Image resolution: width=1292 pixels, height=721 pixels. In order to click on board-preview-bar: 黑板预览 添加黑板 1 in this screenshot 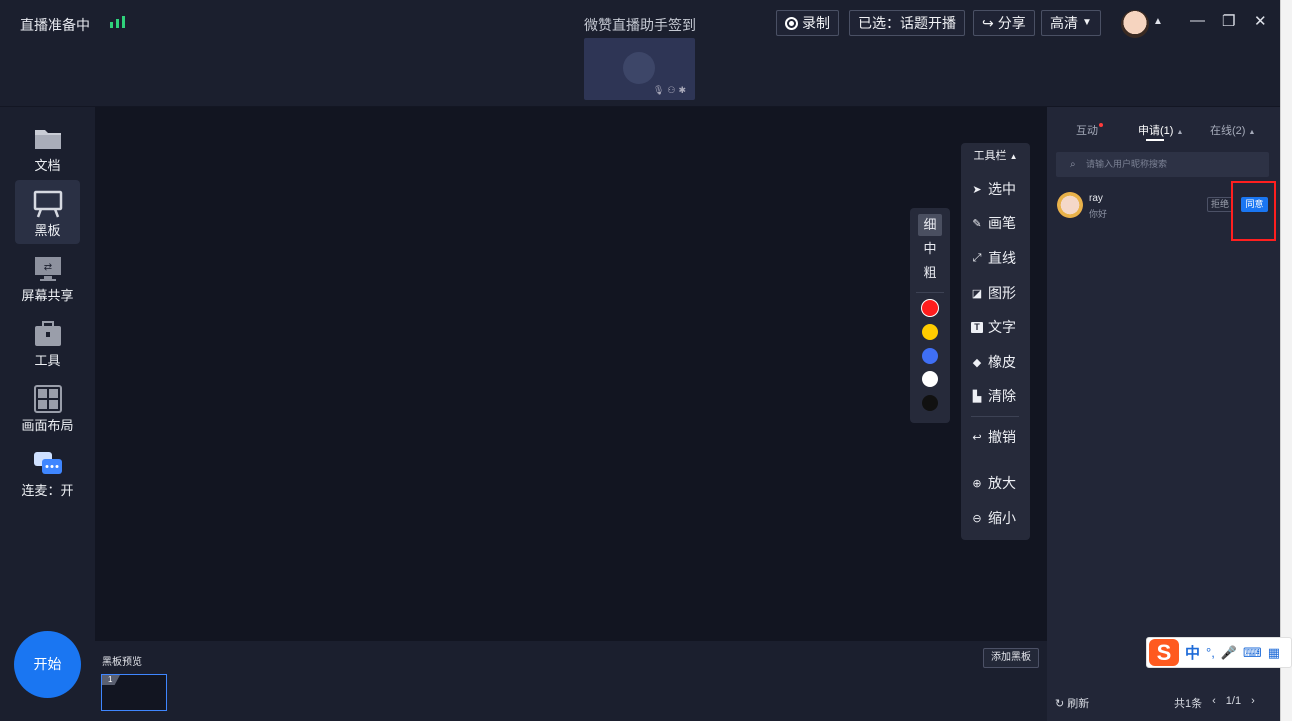, I will do `click(571, 681)`.